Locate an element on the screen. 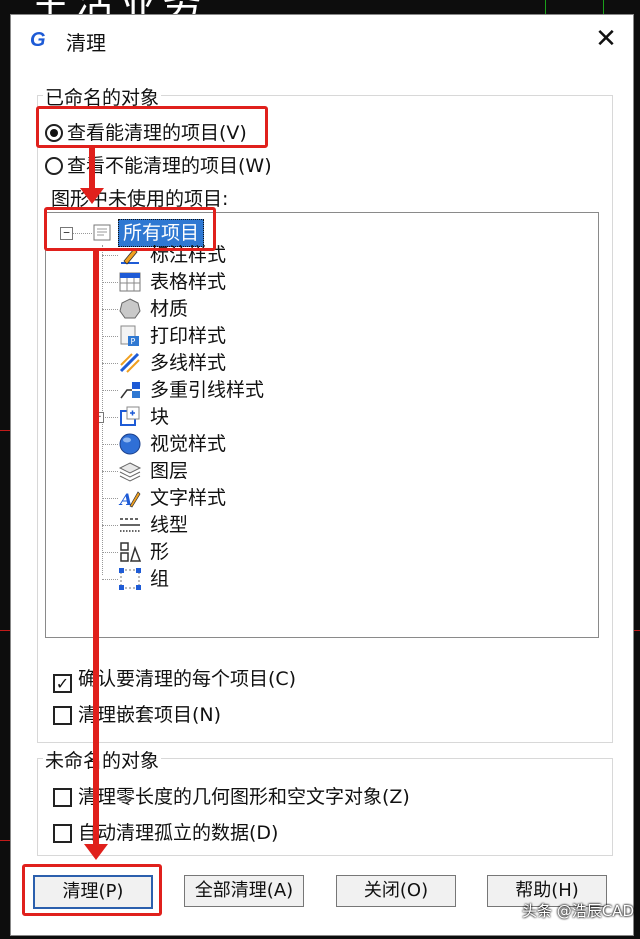  watermark: 头条 @浩辰CAD is located at coordinates (577, 911).